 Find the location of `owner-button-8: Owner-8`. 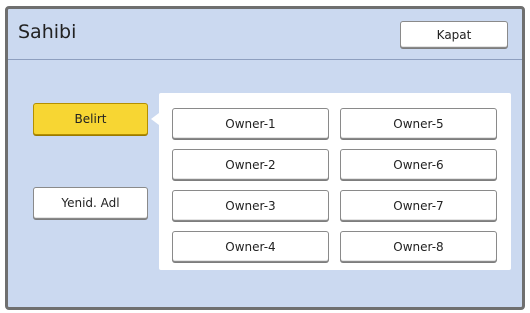

owner-button-8: Owner-8 is located at coordinates (418, 246).